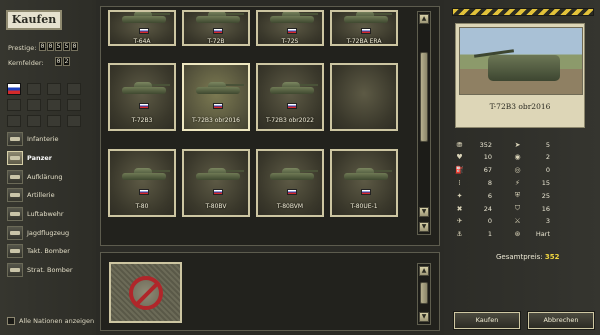 This screenshot has width=600, height=335. What do you see at coordinates (11, 321) in the screenshot?
I see `all-nations-checkbox` at bounding box center [11, 321].